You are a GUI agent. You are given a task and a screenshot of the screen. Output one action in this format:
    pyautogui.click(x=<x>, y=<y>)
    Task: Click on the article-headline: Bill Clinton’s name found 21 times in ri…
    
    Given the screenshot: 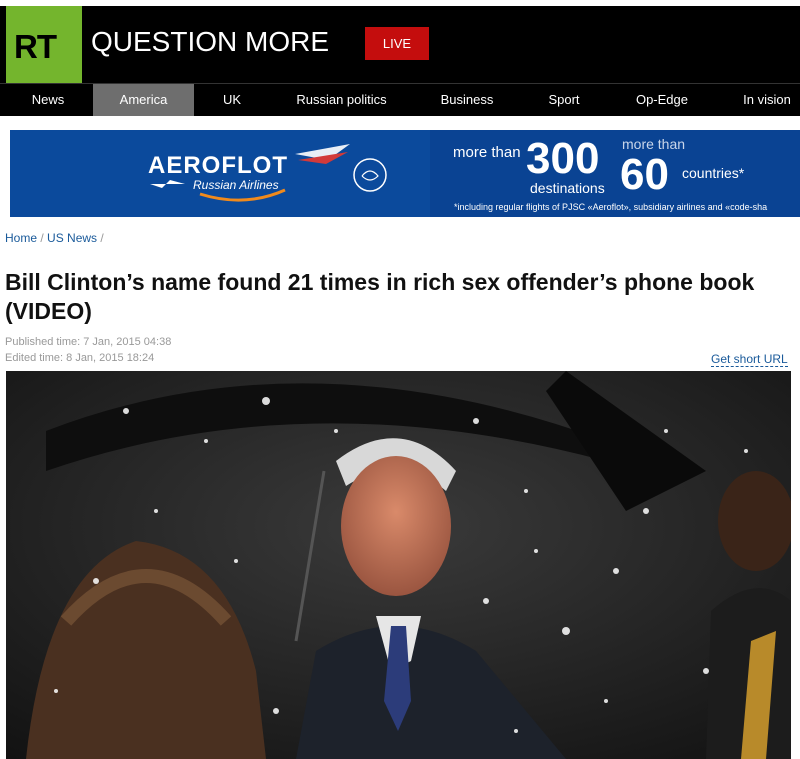 What is the action you would take?
    pyautogui.click(x=380, y=296)
    